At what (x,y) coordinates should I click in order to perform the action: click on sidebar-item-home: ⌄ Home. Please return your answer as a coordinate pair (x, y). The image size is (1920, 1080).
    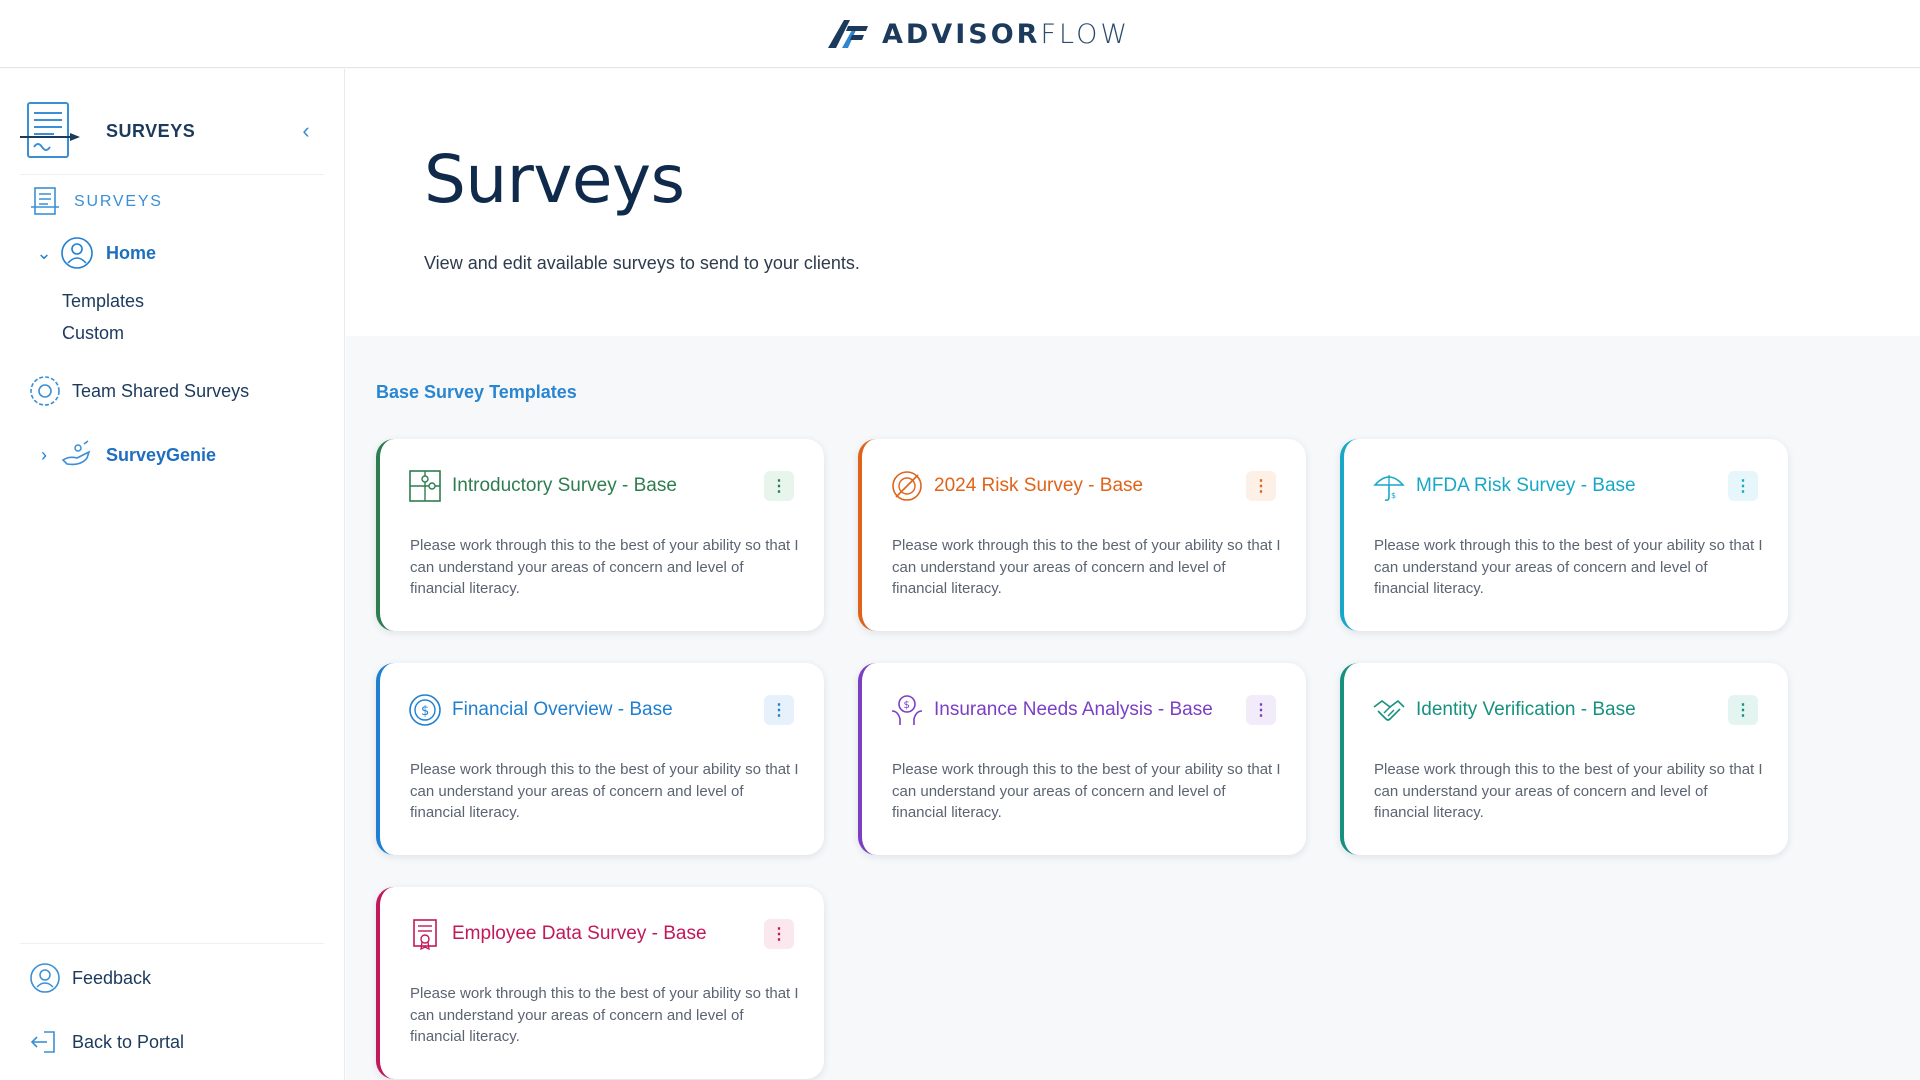
    Looking at the image, I should click on (94, 253).